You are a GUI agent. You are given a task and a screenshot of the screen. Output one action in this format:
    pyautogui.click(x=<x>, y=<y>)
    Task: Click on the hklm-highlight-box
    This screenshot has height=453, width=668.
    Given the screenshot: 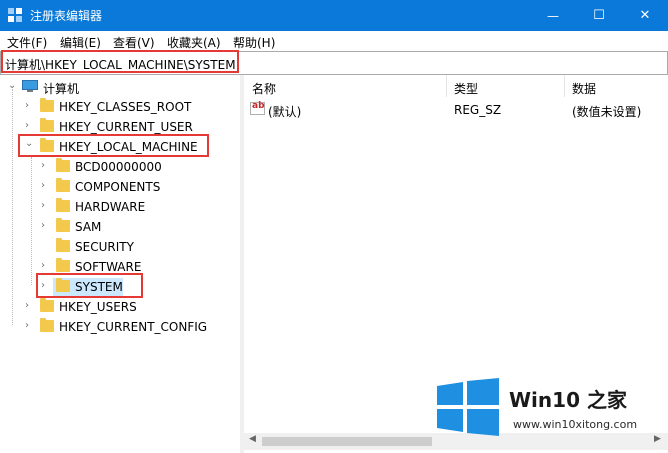 What is the action you would take?
    pyautogui.click(x=113, y=145)
    